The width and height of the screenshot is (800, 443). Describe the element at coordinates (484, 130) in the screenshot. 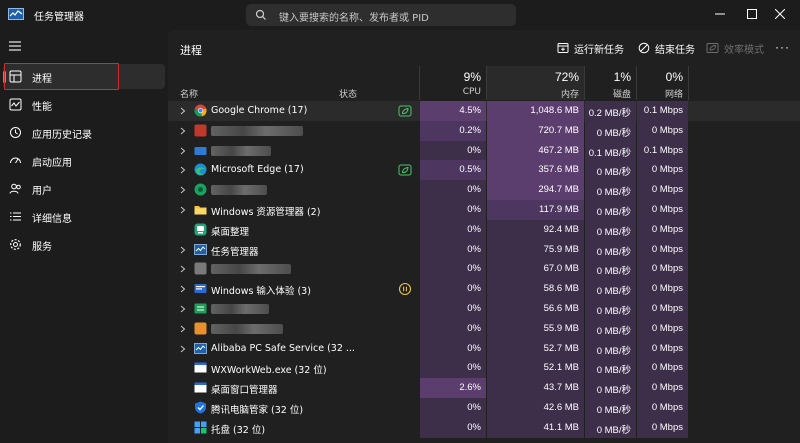

I see `process-row: 0.2% 720.7 MB 0 MB/秒 0 Mbps` at that location.